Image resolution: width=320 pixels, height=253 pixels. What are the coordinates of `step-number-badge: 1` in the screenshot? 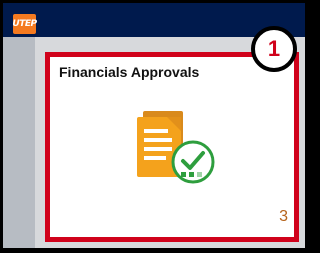 It's located at (274, 49).